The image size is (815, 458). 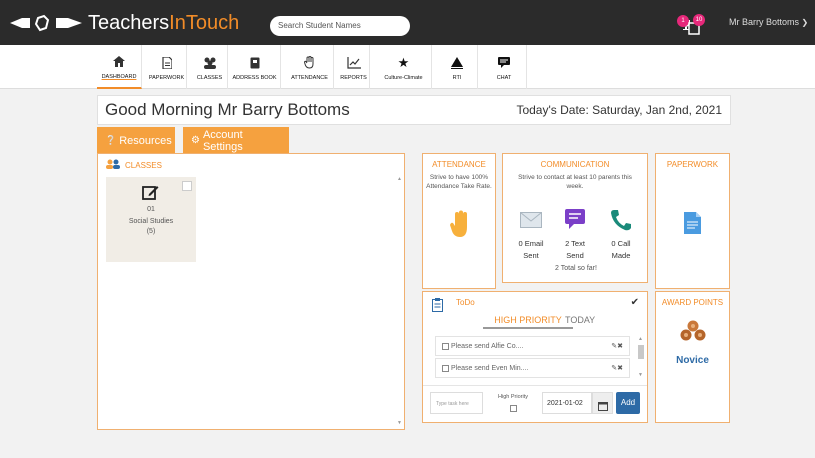 What do you see at coordinates (621, 222) in the screenshot?
I see `phone-icon` at bounding box center [621, 222].